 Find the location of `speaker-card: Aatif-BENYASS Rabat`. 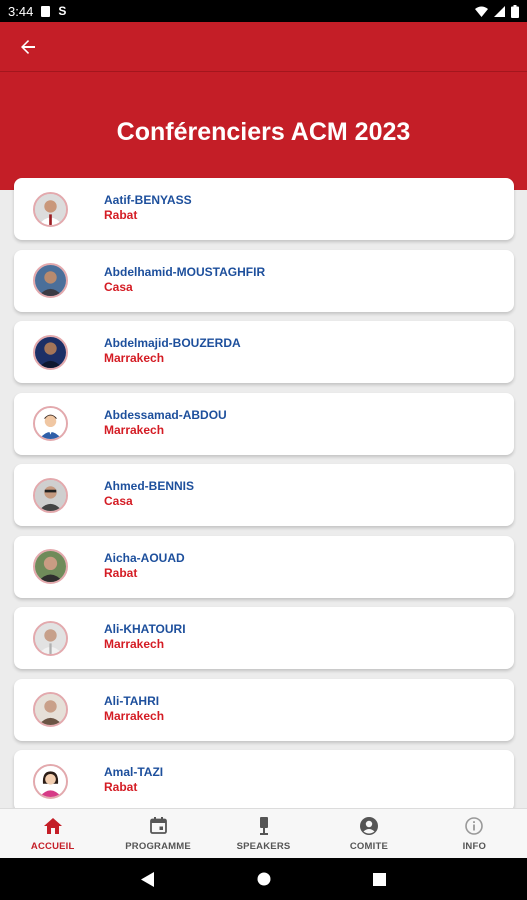

speaker-card: Aatif-BENYASS Rabat is located at coordinates (264, 209).